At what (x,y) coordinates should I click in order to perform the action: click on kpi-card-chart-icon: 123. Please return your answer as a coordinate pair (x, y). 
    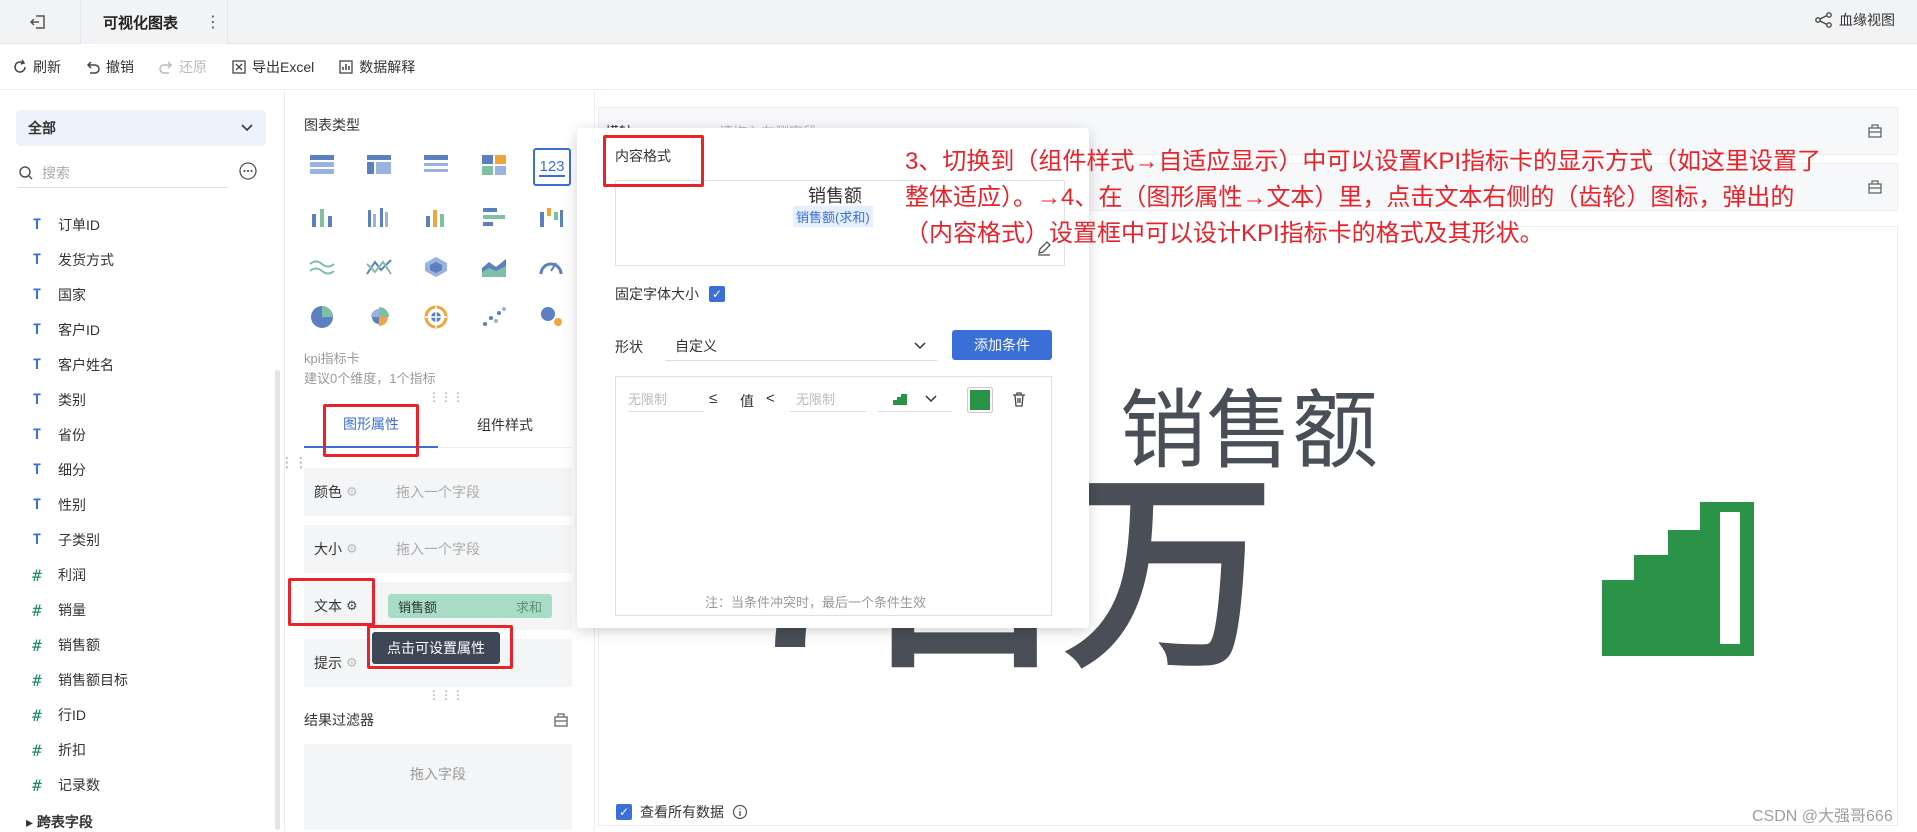
    Looking at the image, I should click on (552, 167).